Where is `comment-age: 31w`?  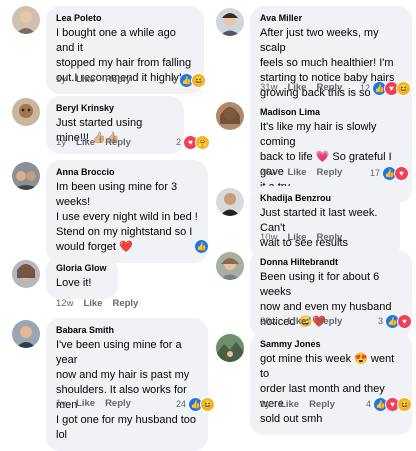
comment-age: 31w is located at coordinates (268, 87).